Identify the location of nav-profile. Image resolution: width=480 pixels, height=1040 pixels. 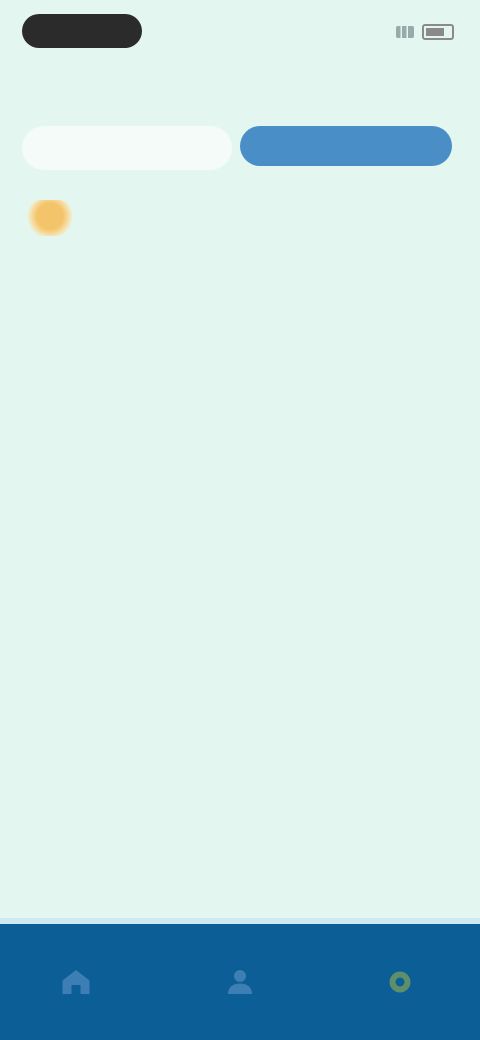
(240, 982).